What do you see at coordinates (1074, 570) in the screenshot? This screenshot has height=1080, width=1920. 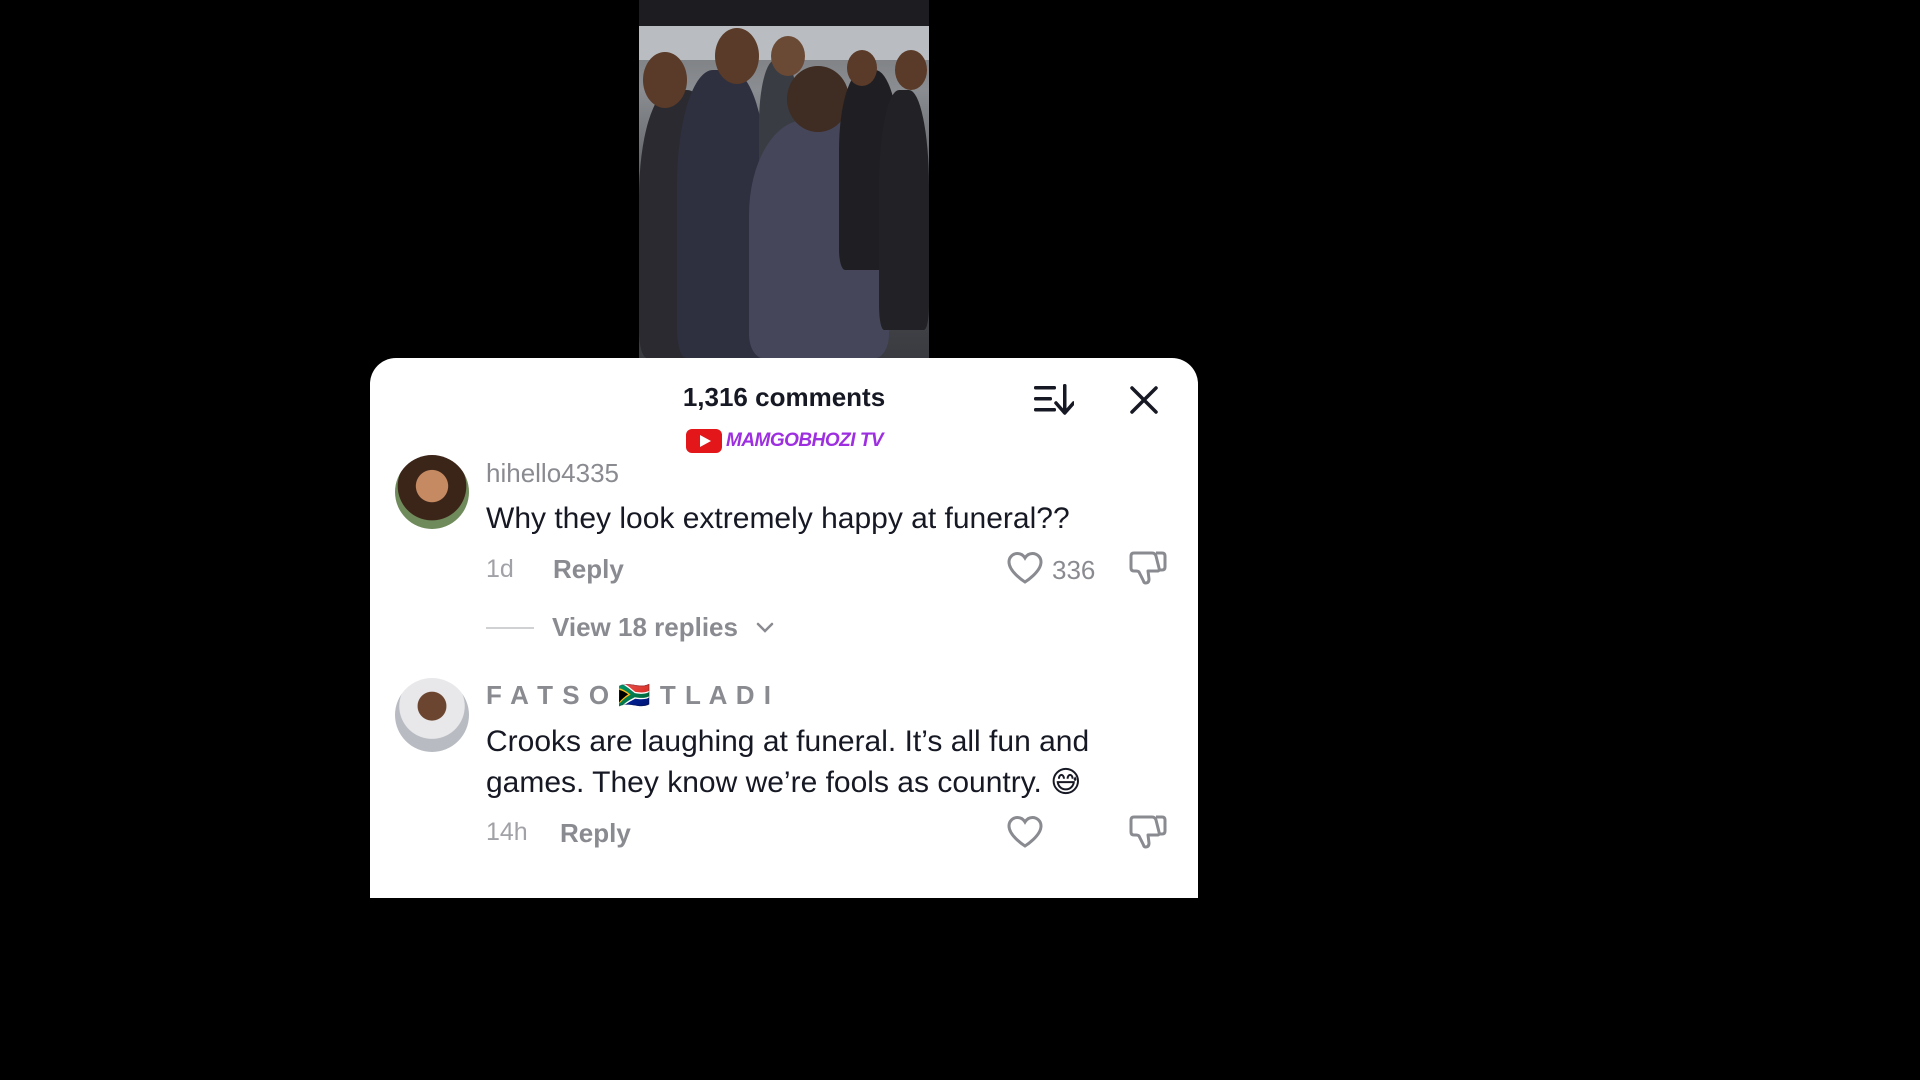 I see `like-count: 336` at bounding box center [1074, 570].